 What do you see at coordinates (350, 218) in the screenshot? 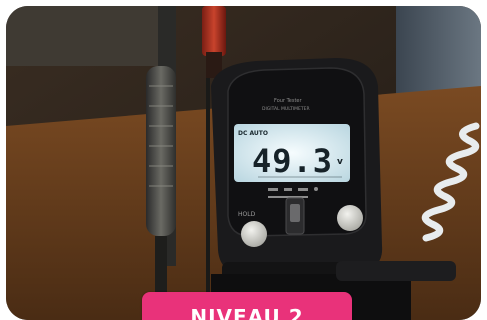
I see `function-button` at bounding box center [350, 218].